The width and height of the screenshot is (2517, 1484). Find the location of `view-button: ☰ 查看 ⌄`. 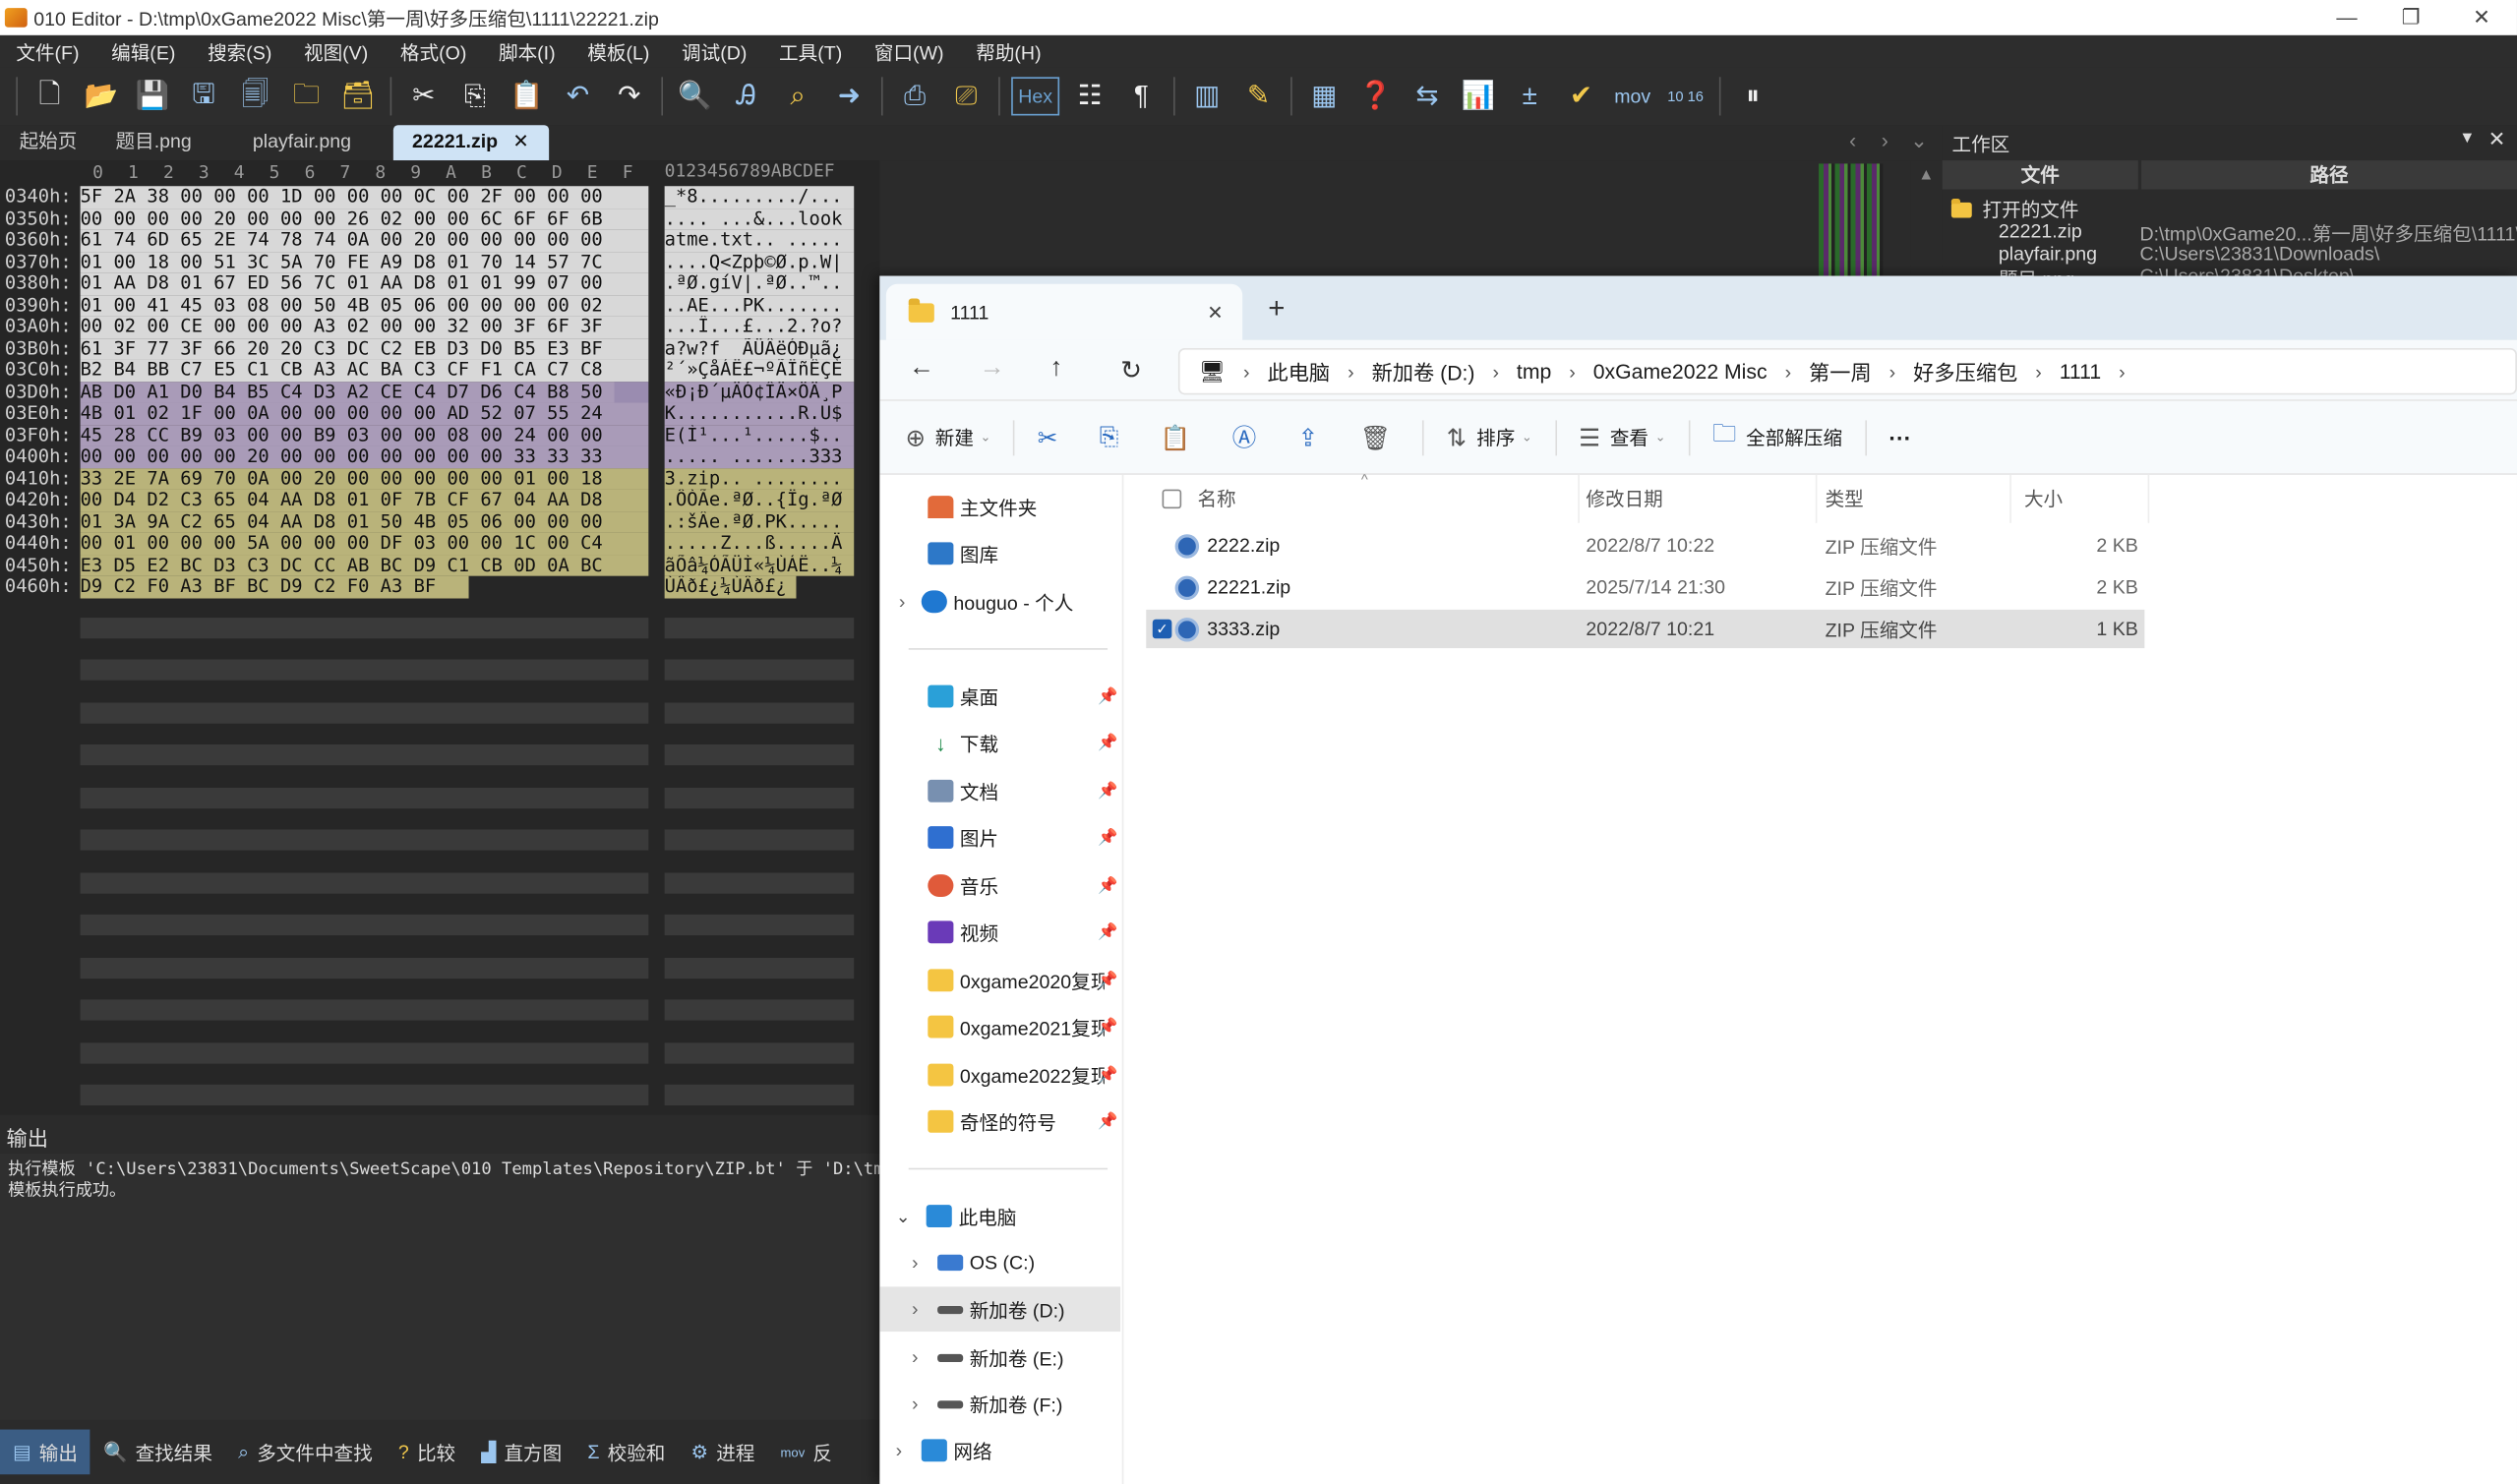

view-button: ☰ 查看 ⌄ is located at coordinates (1622, 437).